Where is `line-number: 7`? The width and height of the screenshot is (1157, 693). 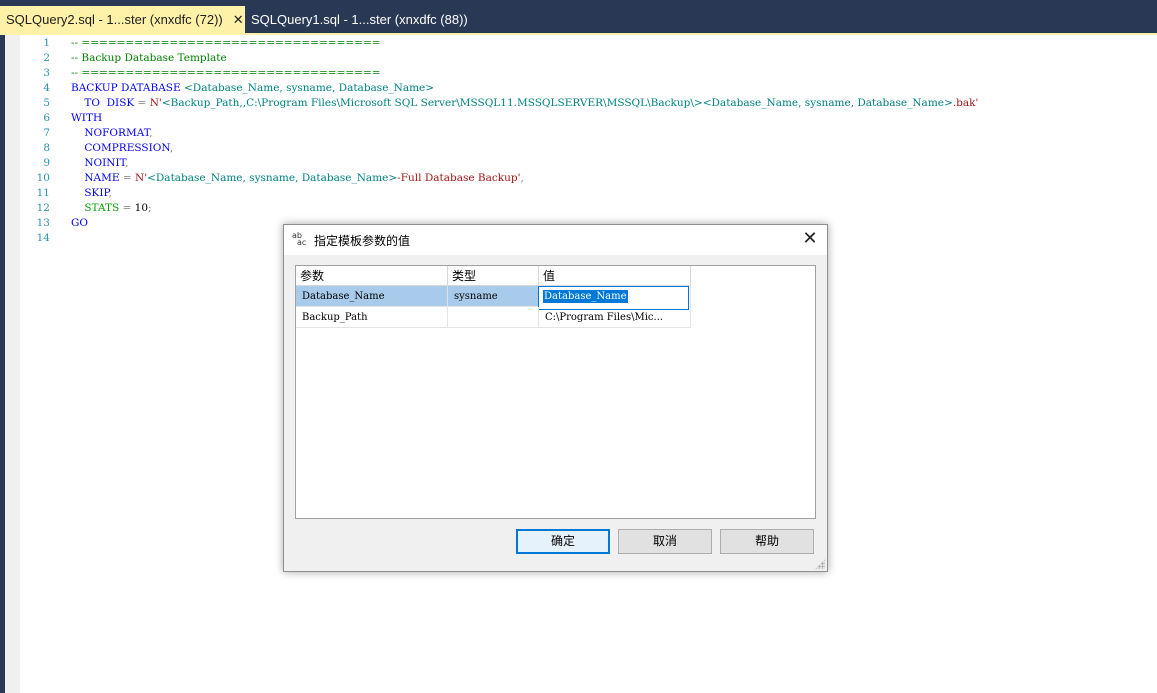
line-number: 7 is located at coordinates (46, 133).